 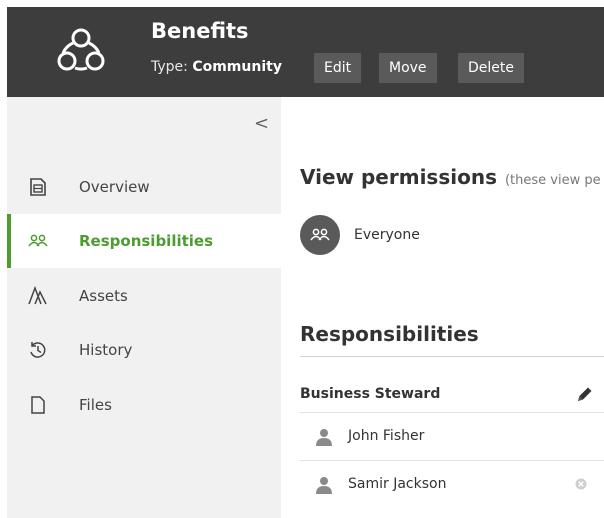 I want to click on pencil-icon, so click(x=585, y=394).